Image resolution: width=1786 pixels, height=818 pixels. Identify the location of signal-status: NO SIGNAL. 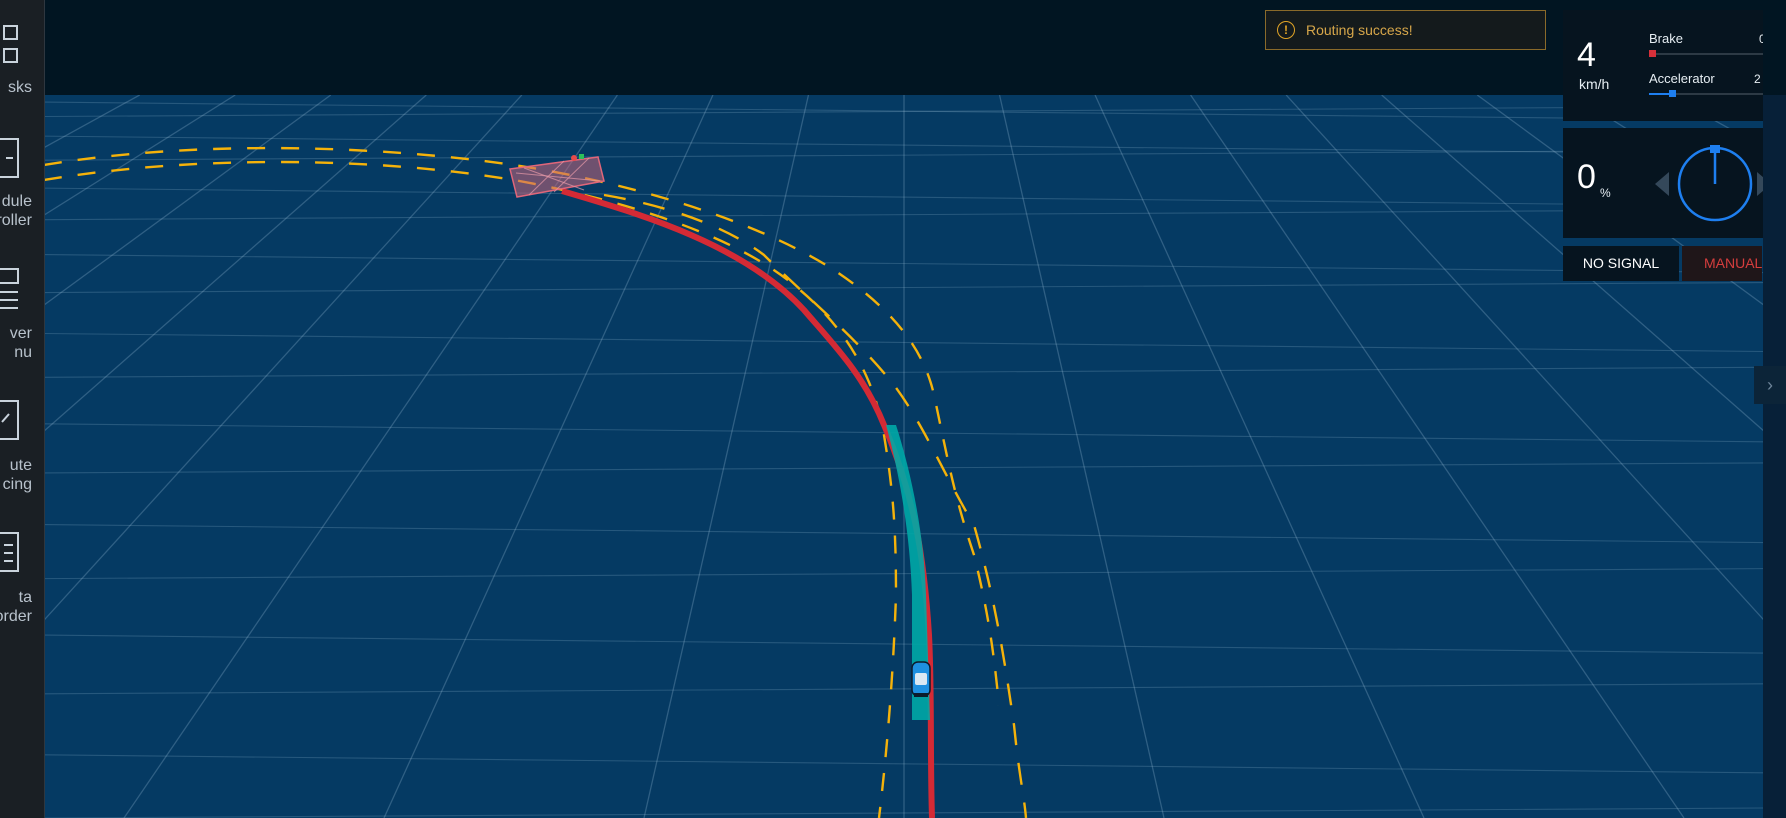
(1621, 263).